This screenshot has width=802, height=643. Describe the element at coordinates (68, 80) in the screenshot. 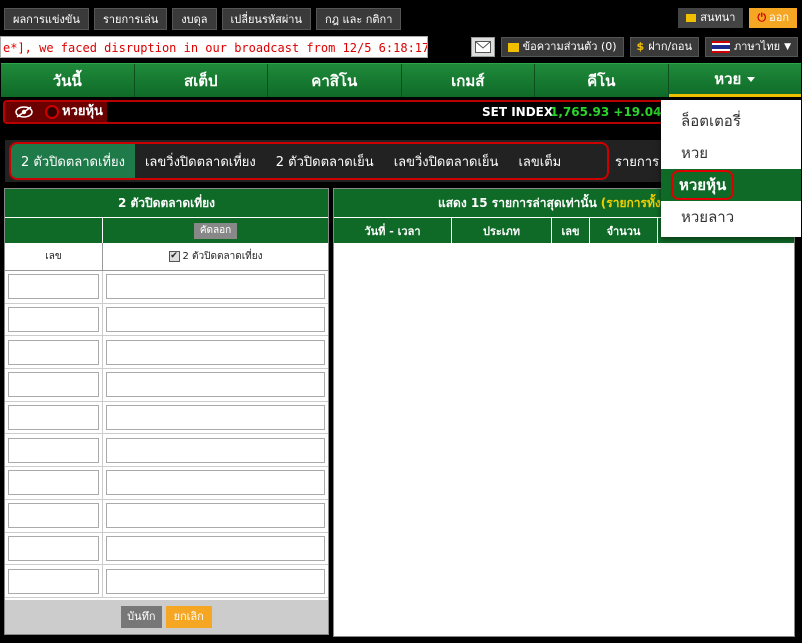

I see `nav-today: วันนี้` at that location.